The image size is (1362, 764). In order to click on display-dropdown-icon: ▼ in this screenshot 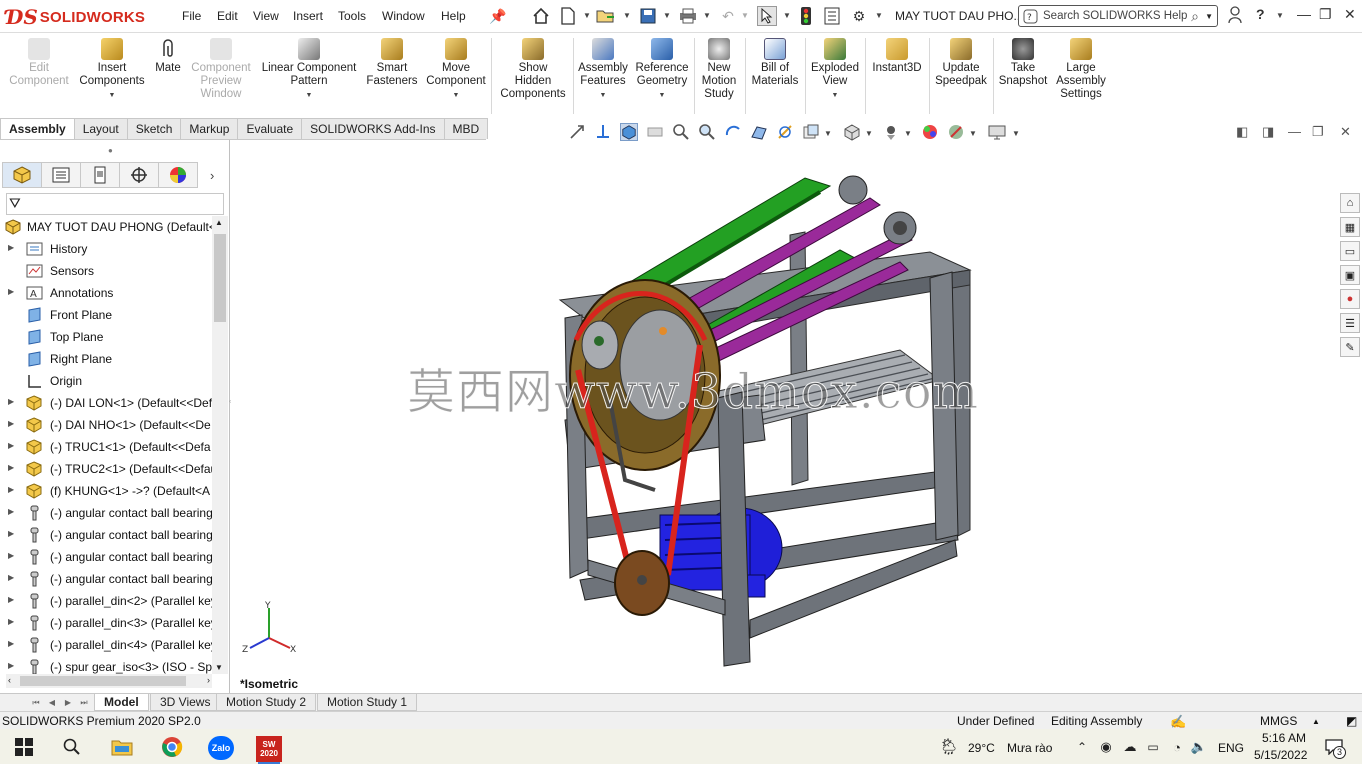, I will do `click(1016, 133)`.